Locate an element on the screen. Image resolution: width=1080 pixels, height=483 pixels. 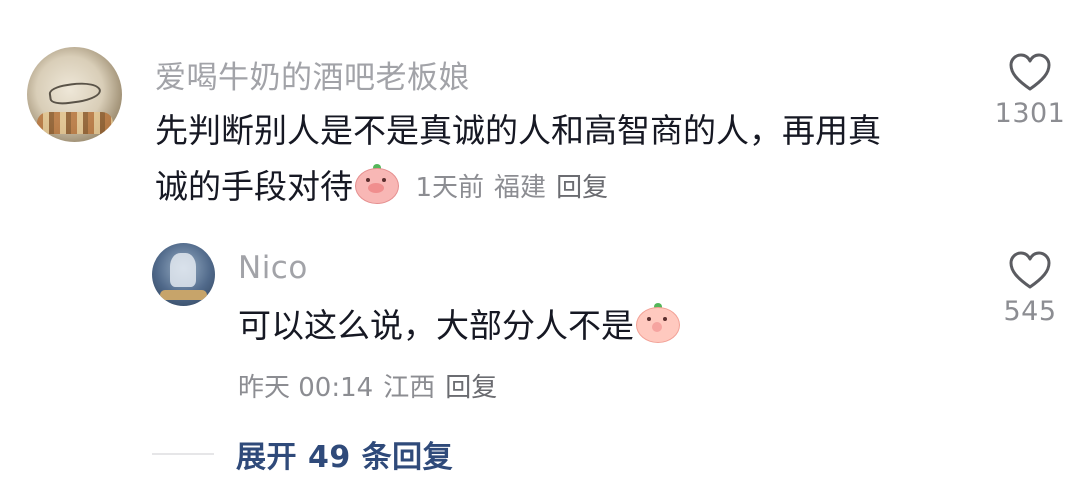
comment-text-line-2-wrap: 诚的手段对待 1天前 福建 回复 is located at coordinates (386, 187).